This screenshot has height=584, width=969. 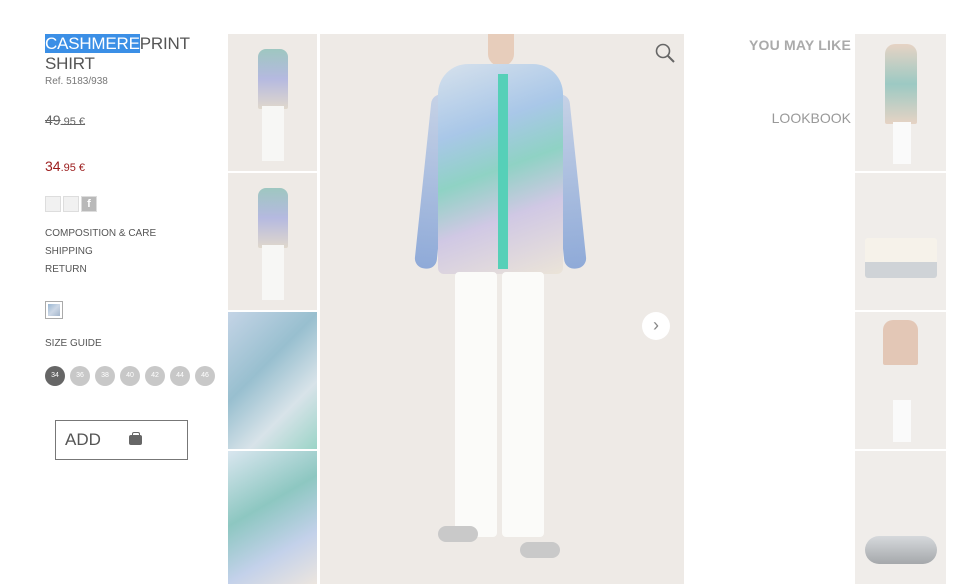 What do you see at coordinates (800, 45) in the screenshot?
I see `you-may-like-heading: YOU MAY LIKE` at bounding box center [800, 45].